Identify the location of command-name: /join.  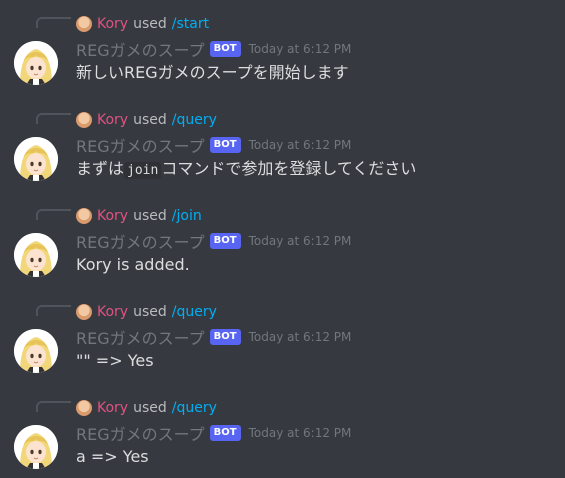
(187, 216).